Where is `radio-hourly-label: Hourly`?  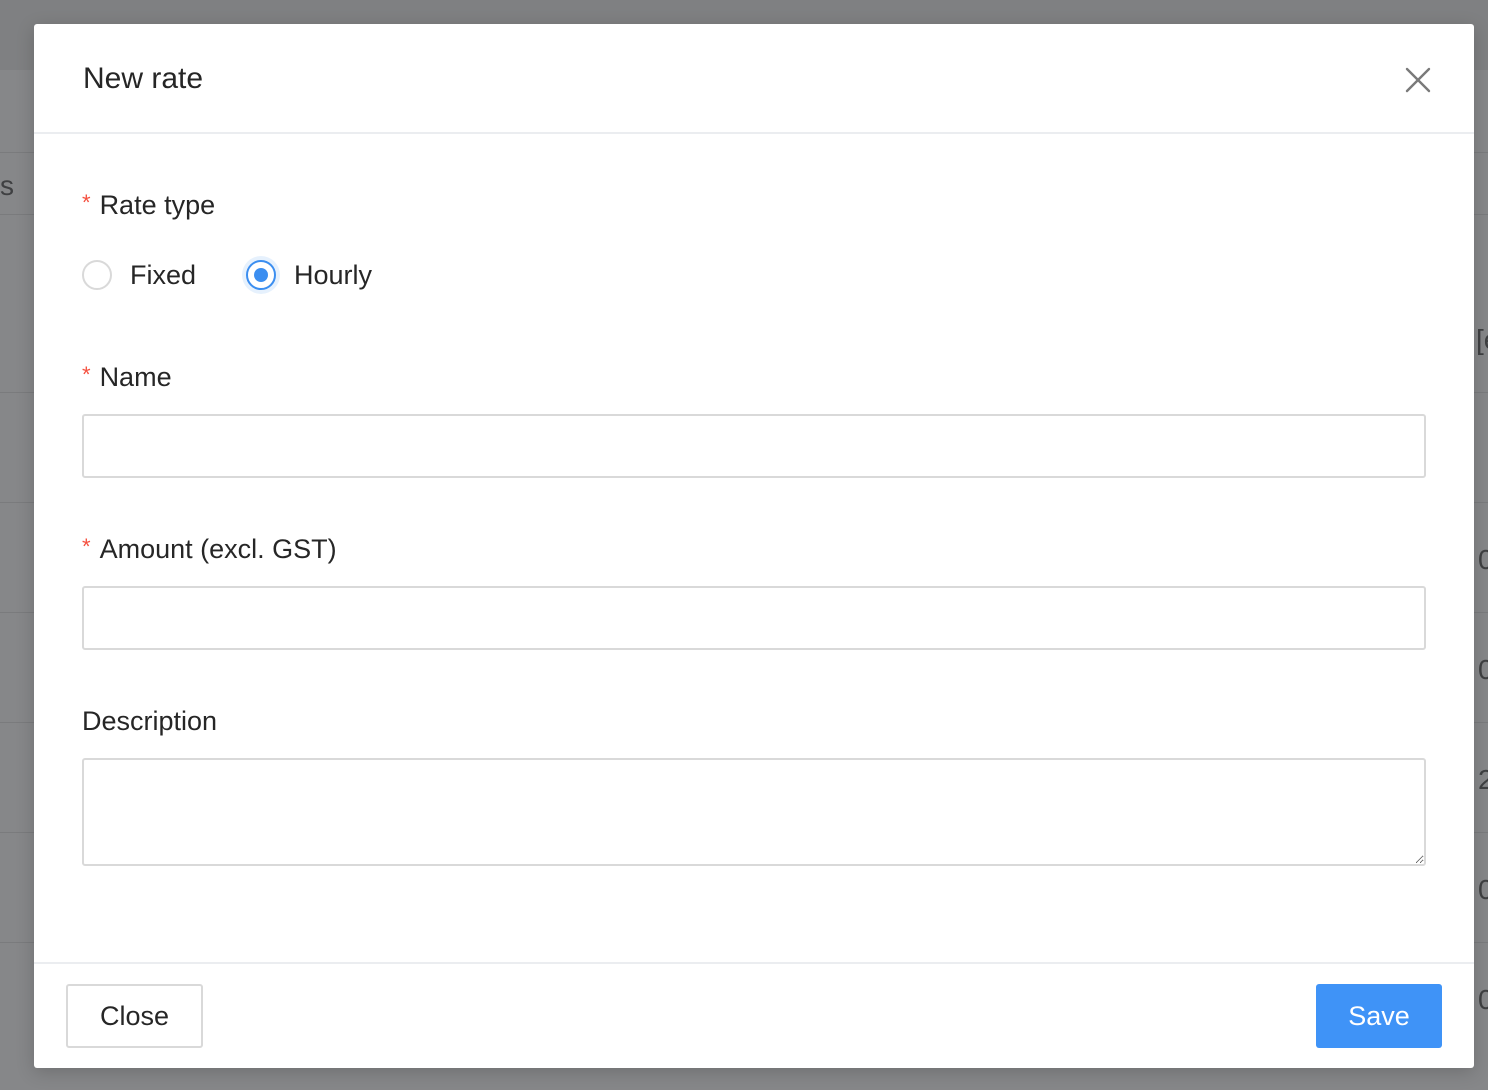
radio-hourly-label: Hourly is located at coordinates (333, 274).